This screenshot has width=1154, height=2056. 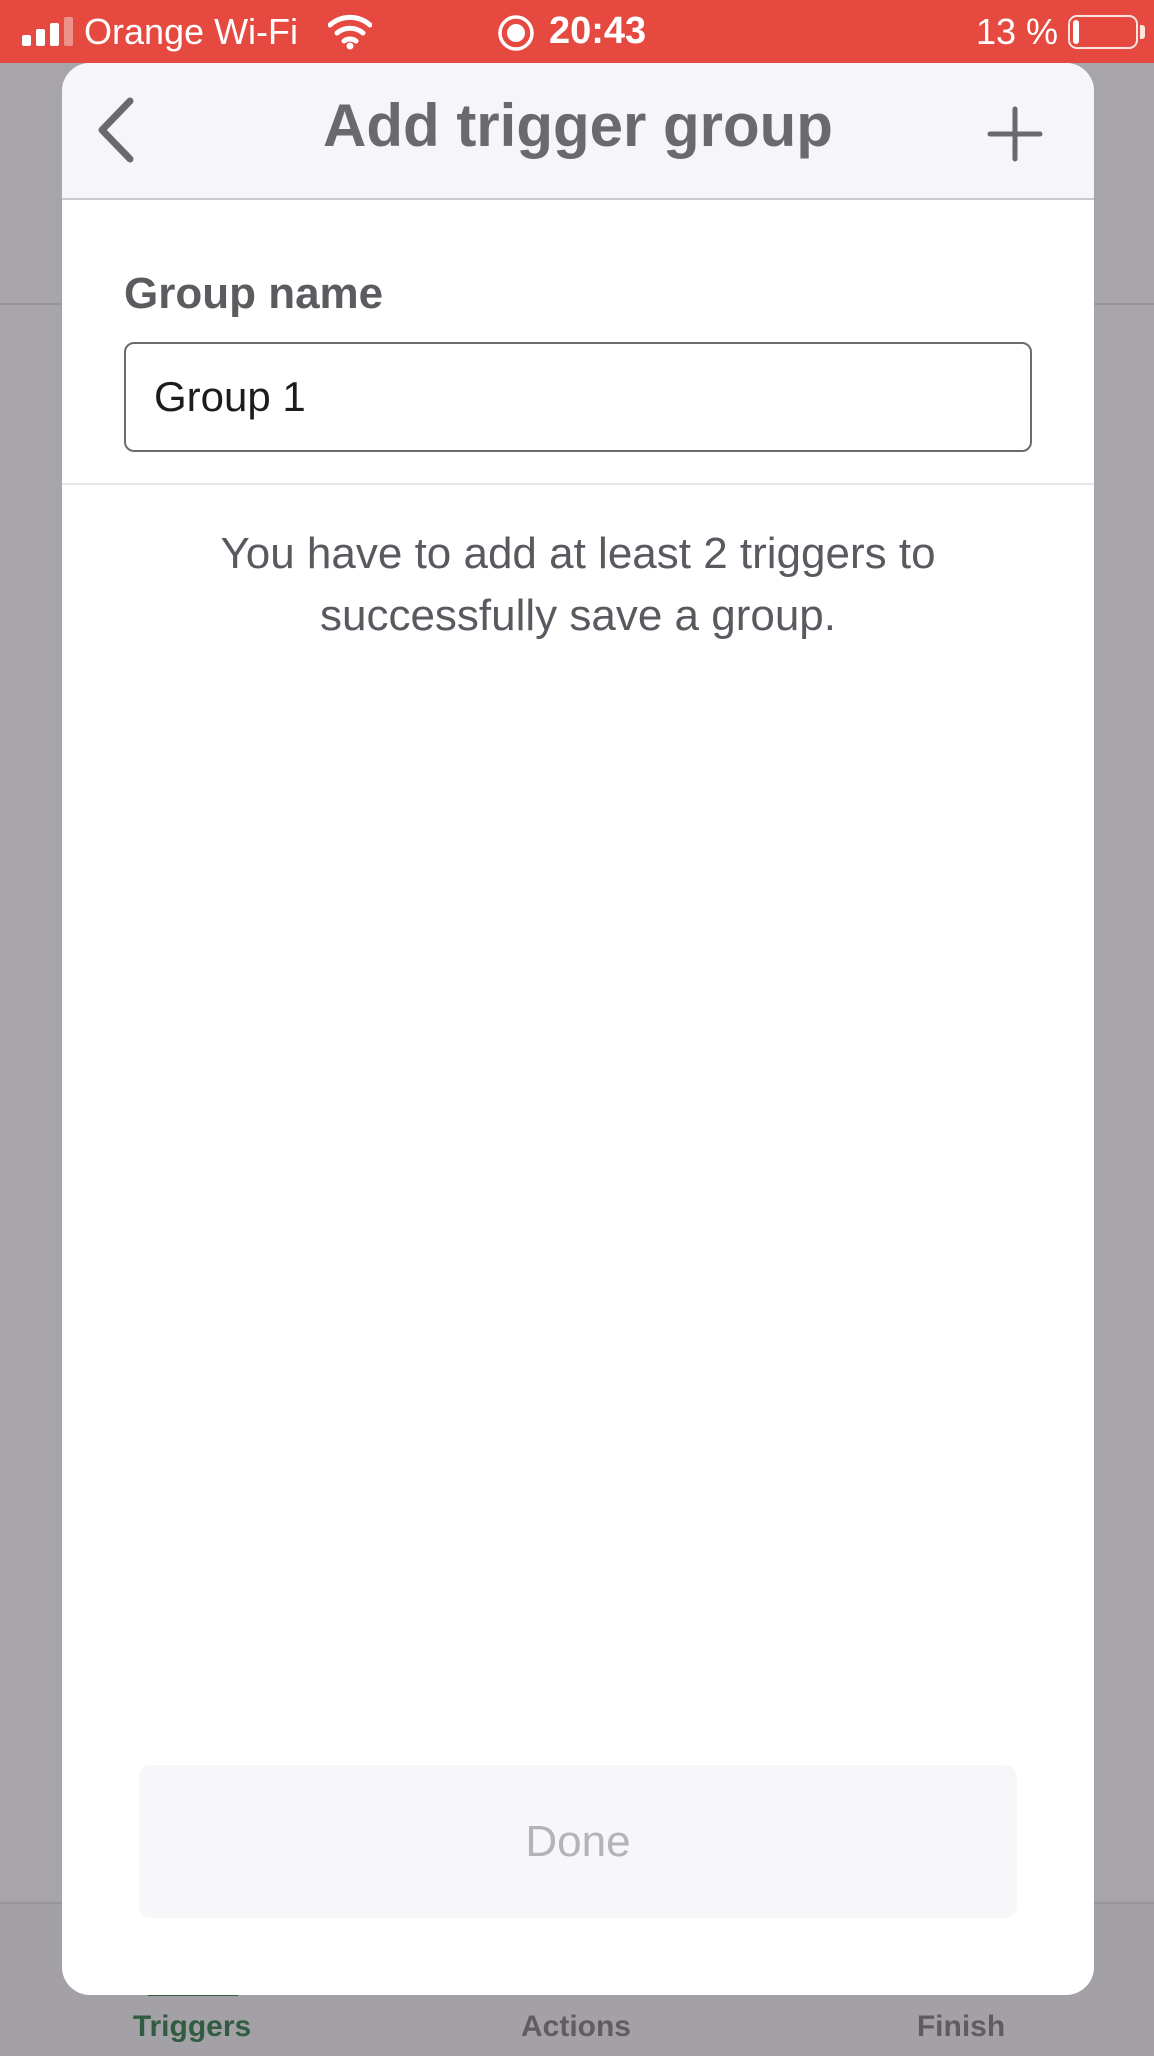 What do you see at coordinates (516, 33) in the screenshot?
I see `screen-recording-icon` at bounding box center [516, 33].